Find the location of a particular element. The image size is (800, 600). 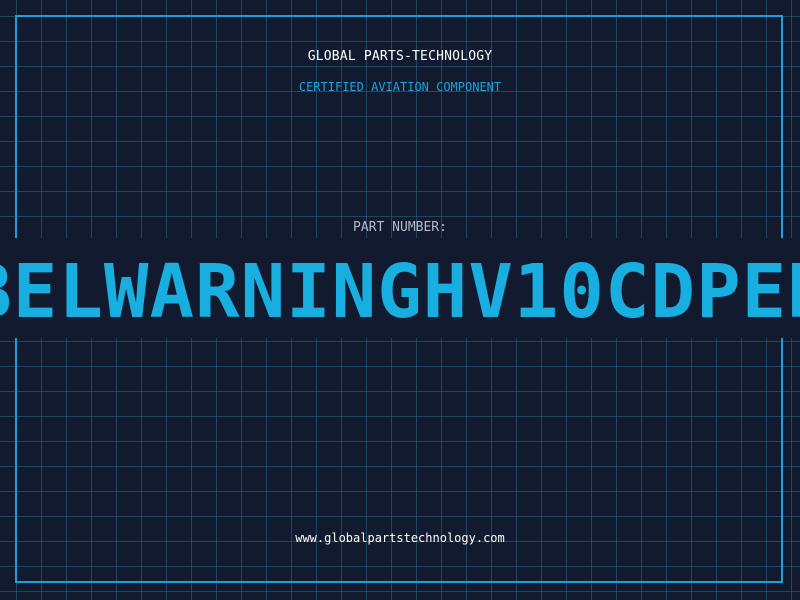

website-url: www.globalpartstechnology.com is located at coordinates (400, 538).